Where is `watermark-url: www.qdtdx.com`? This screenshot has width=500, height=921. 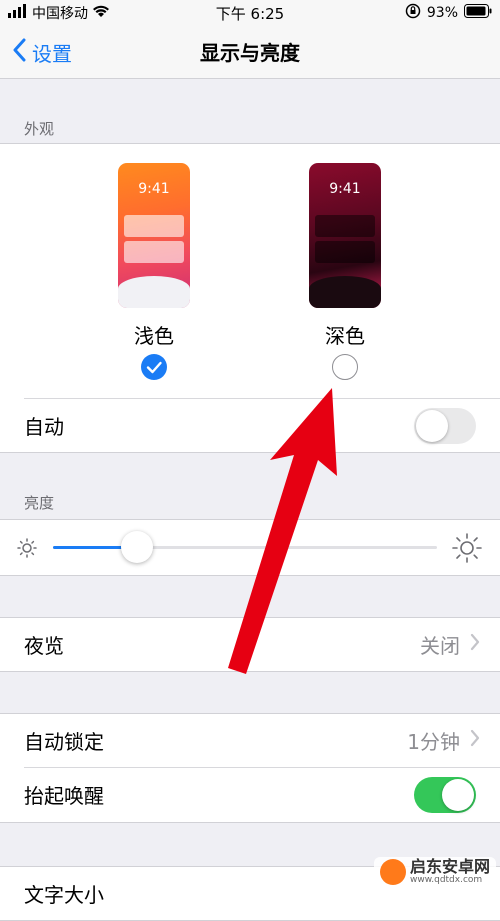
watermark-url: www.qdtdx.com is located at coordinates (446, 879).